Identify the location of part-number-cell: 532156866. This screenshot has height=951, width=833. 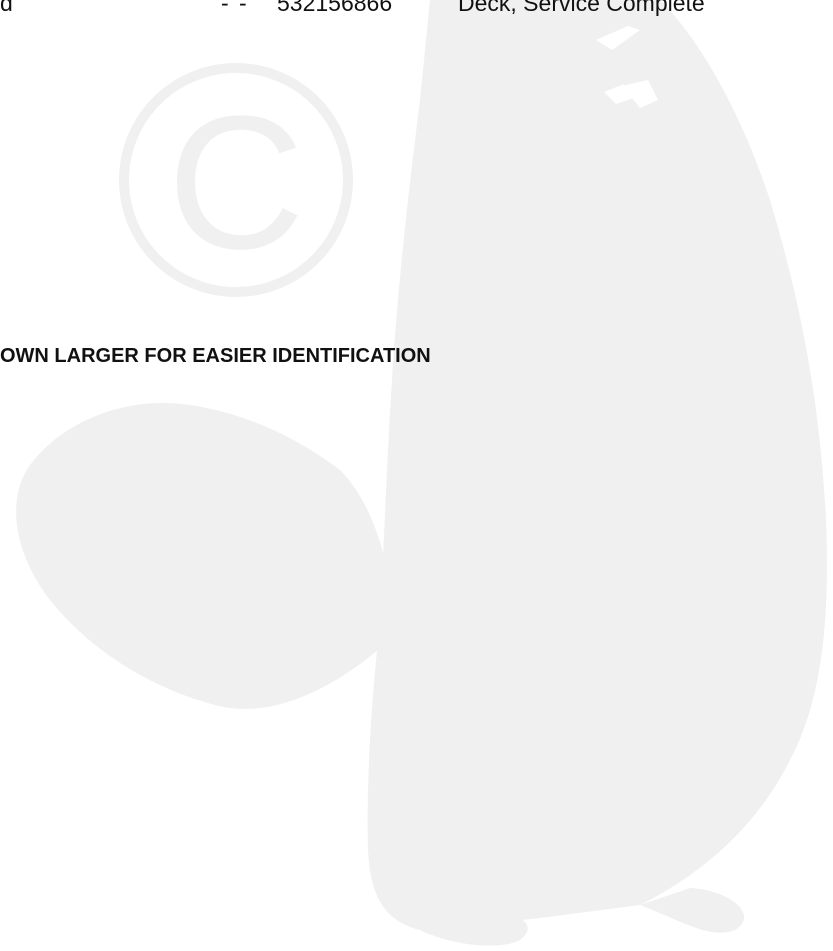
(335, 8).